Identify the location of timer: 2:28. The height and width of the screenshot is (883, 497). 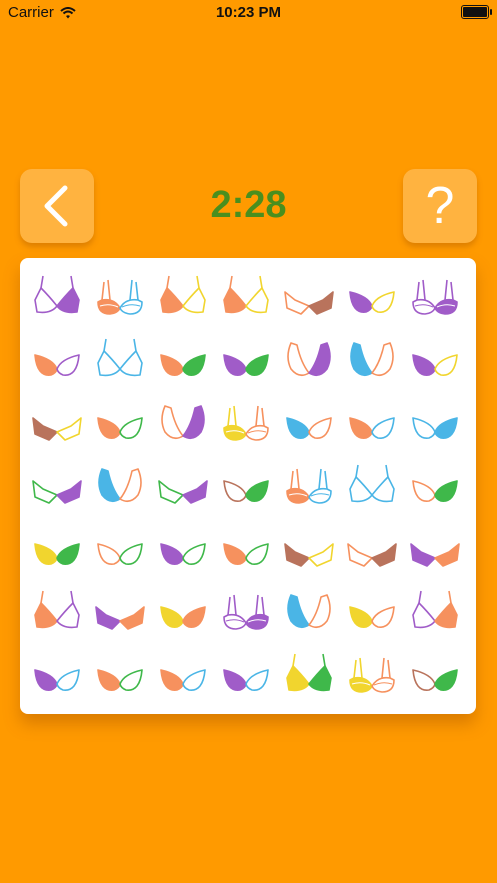
(248, 205).